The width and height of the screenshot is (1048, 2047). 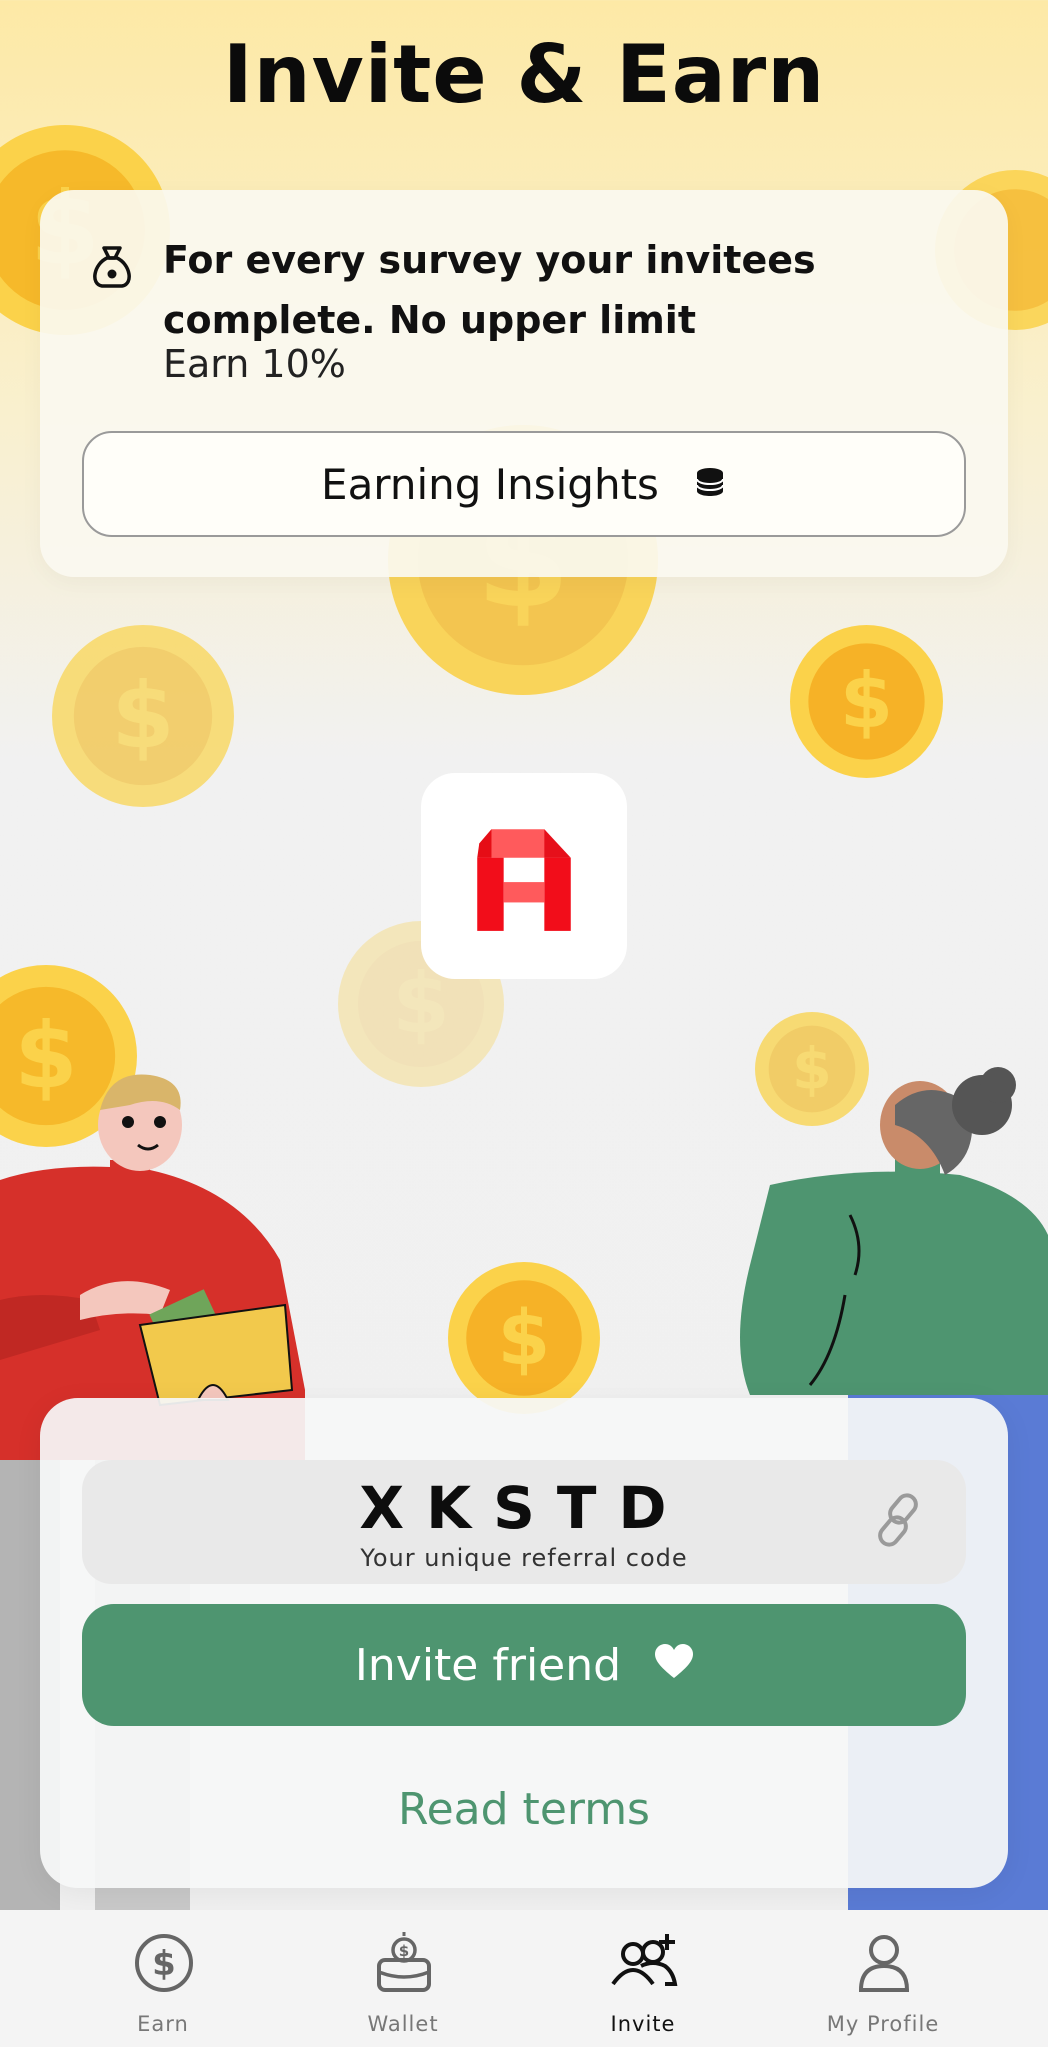 What do you see at coordinates (163, 2024) in the screenshot?
I see `tab-label: Earn` at bounding box center [163, 2024].